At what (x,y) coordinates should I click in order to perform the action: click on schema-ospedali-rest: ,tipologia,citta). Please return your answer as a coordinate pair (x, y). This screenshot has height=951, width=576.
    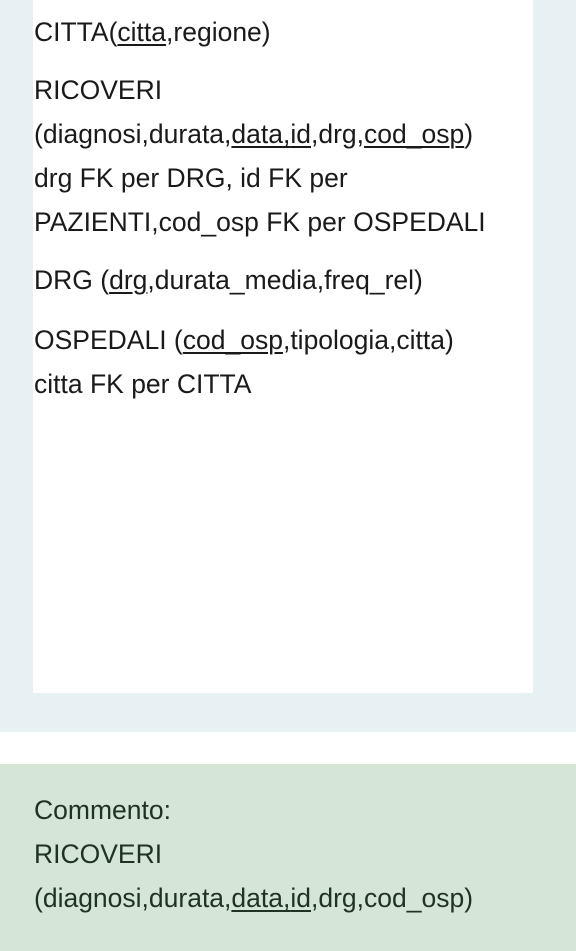
    Looking at the image, I should click on (368, 340).